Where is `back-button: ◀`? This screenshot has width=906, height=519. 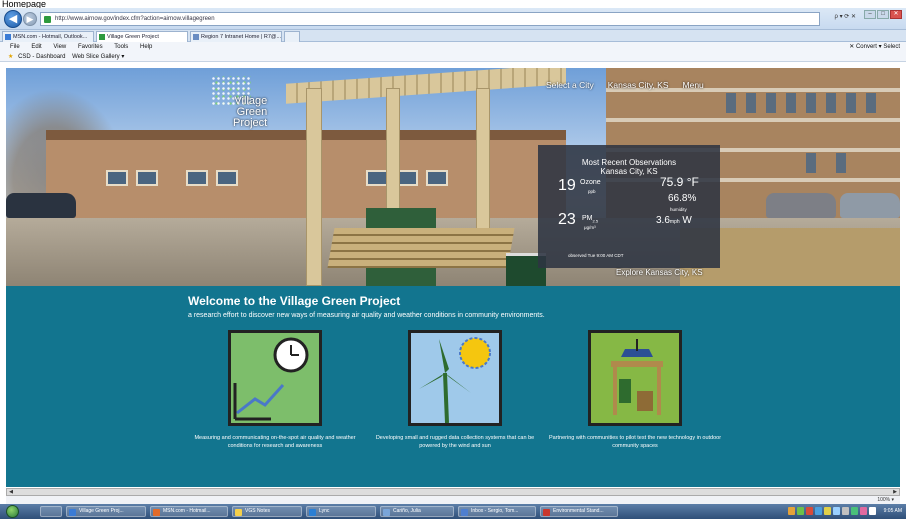
back-button: ◀ is located at coordinates (13, 19).